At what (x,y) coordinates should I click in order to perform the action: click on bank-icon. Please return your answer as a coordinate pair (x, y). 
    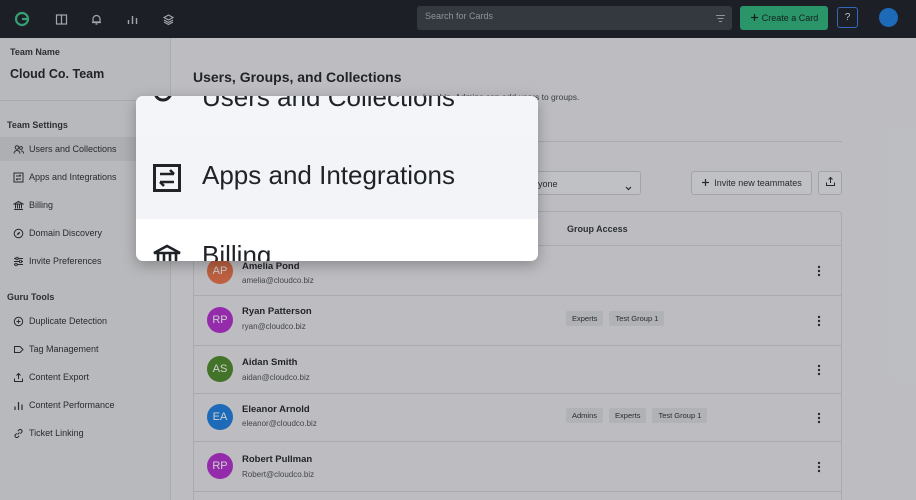
    Looking at the image, I should click on (167, 252).